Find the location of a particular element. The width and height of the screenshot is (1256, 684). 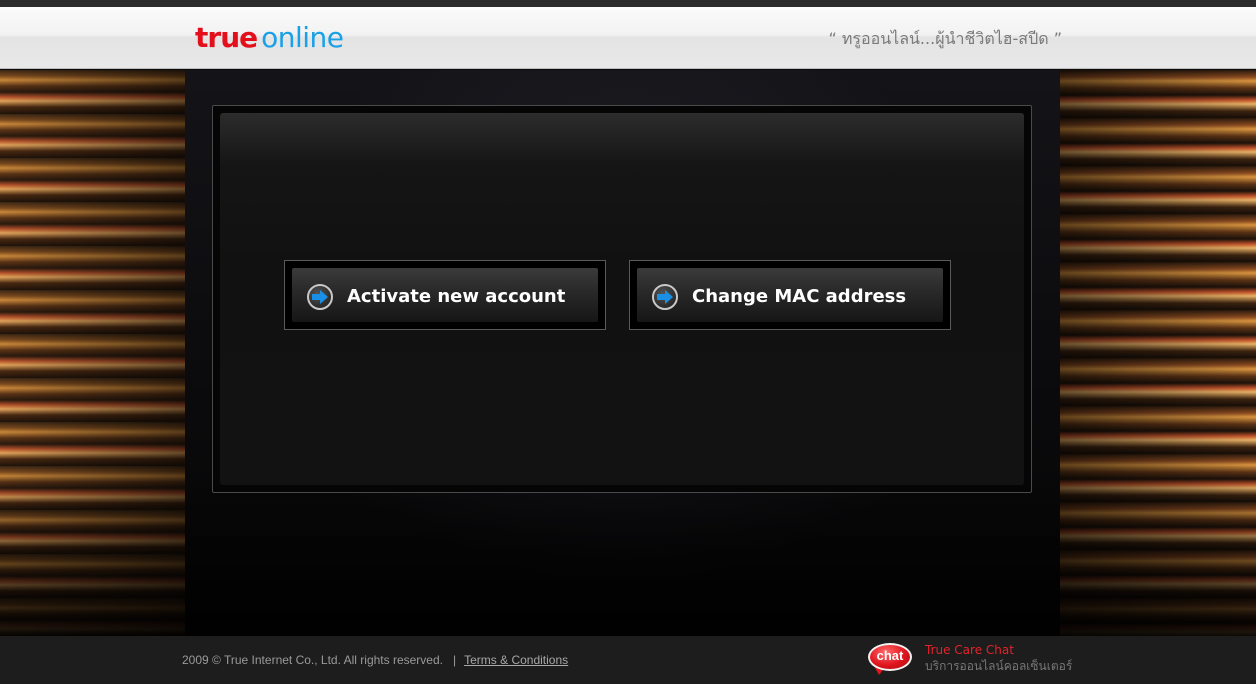

change-mac-frame: Change MAC address is located at coordinates (790, 295).